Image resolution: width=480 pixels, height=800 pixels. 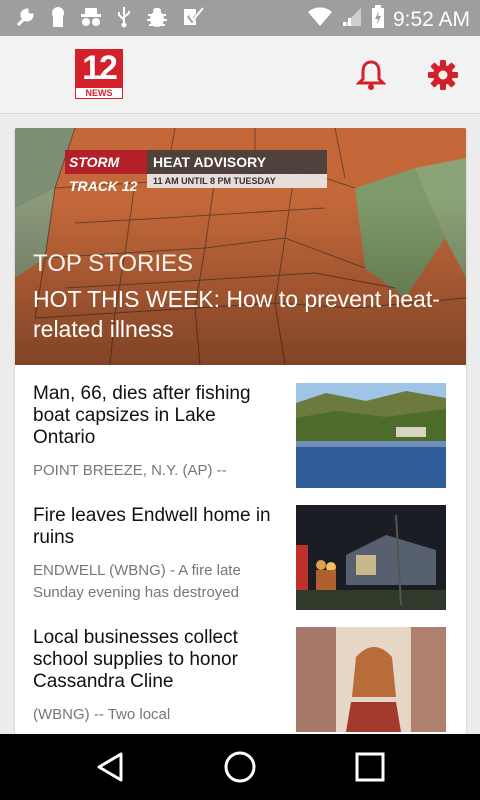 What do you see at coordinates (106, 172) in the screenshot?
I see `storm-track-tag: STORM TRACK 12` at bounding box center [106, 172].